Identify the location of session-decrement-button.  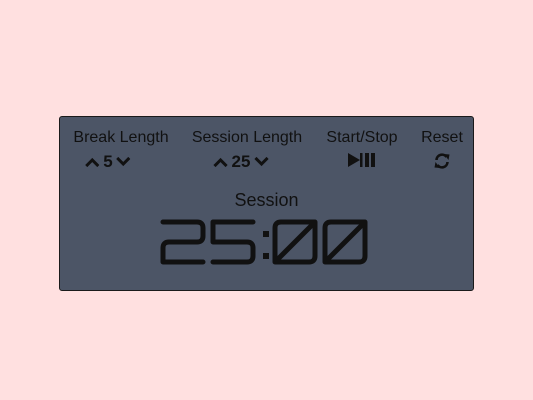
(261, 162).